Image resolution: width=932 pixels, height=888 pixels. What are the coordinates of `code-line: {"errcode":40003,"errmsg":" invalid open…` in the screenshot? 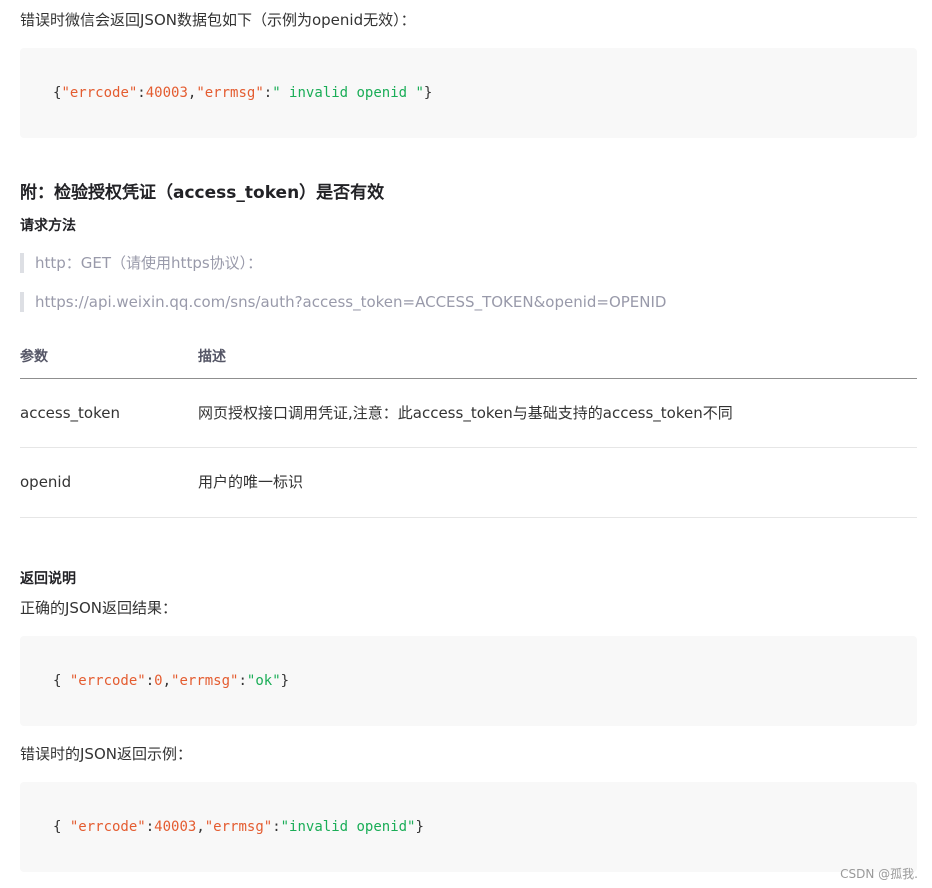 It's located at (242, 93).